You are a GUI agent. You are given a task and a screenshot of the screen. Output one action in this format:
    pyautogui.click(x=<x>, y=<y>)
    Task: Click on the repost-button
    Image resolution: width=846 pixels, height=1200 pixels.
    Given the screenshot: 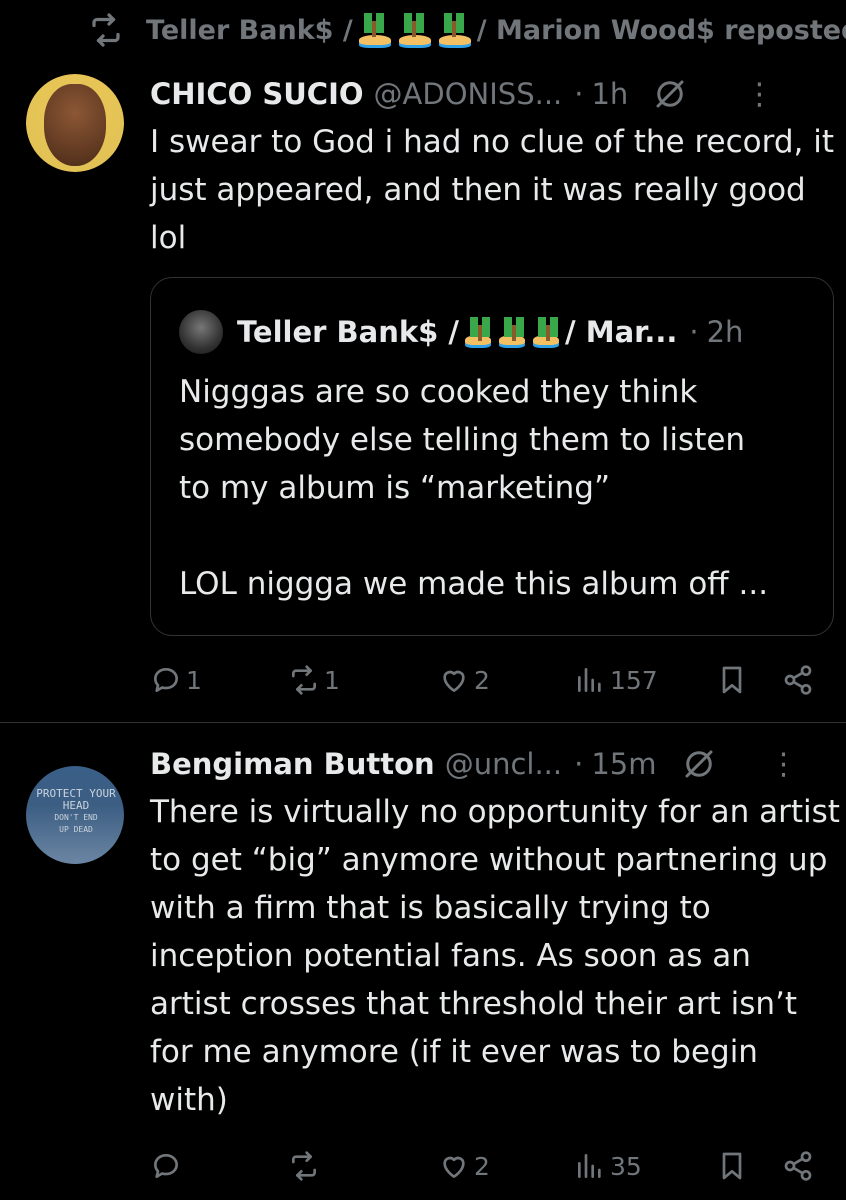 What is the action you would take?
    pyautogui.click(x=306, y=1166)
    